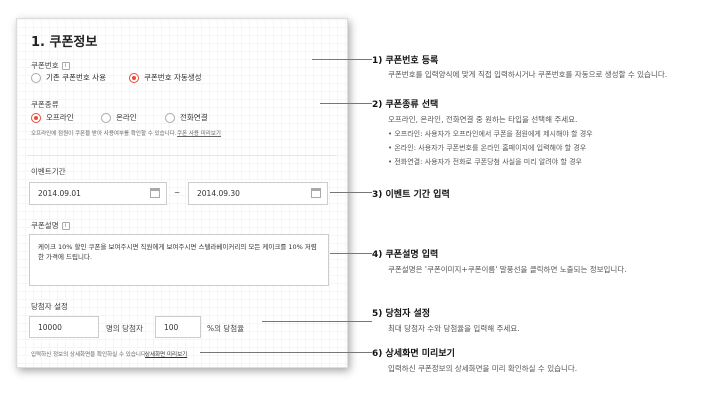 The height and width of the screenshot is (407, 720). Describe the element at coordinates (45, 225) in the screenshot. I see `description-label-text: 쿠폰설명` at that location.